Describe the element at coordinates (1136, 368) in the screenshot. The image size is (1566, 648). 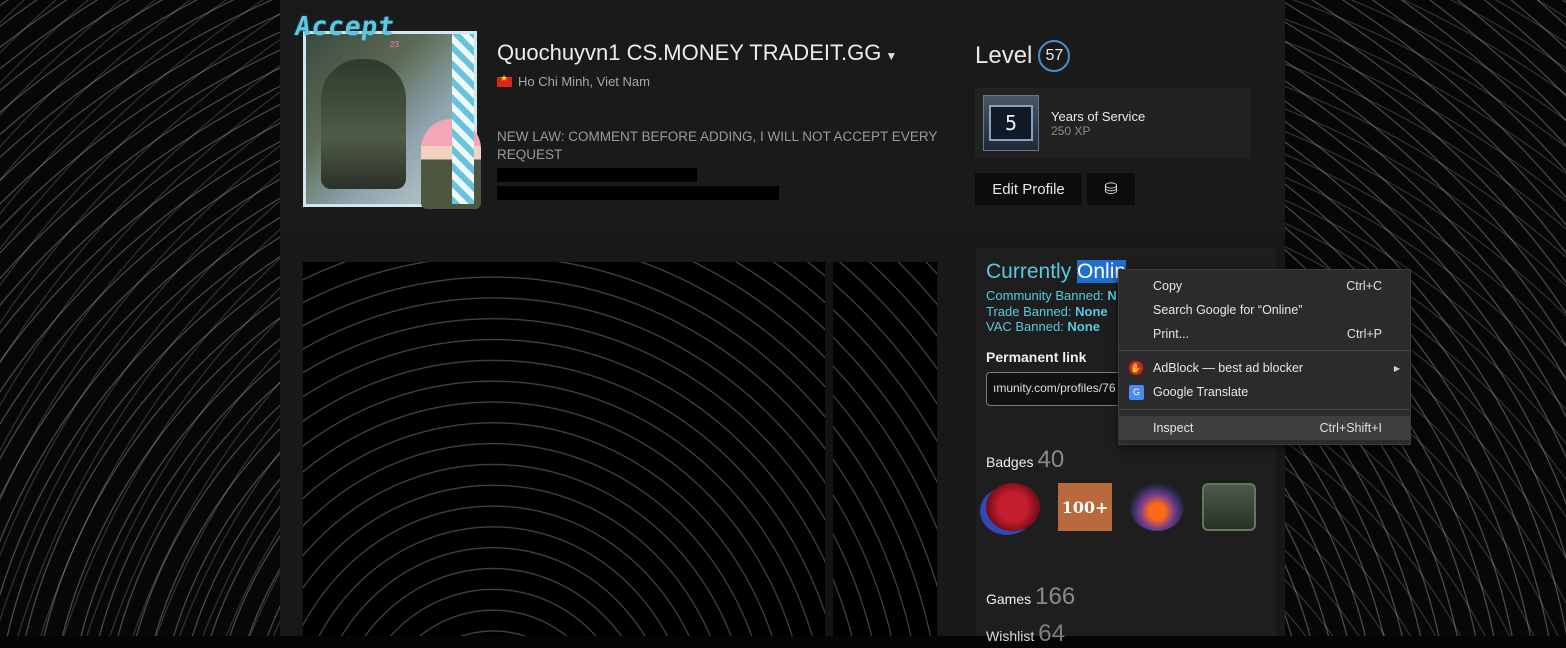
I see `adblock-icon: ✋` at that location.